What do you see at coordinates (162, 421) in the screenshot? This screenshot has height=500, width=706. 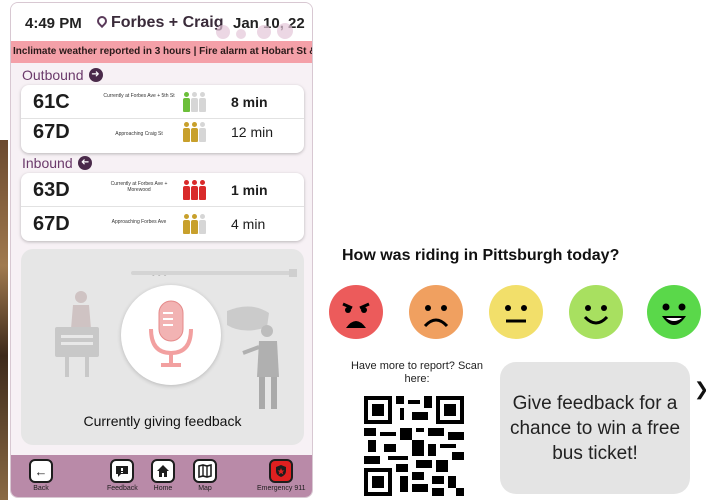 I see `feedback-status-label: Currently giving feedback` at bounding box center [162, 421].